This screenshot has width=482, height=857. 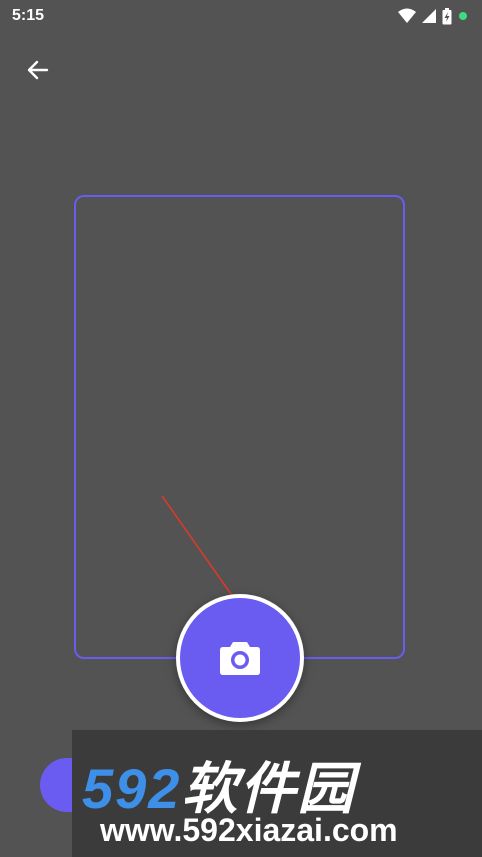 I want to click on signal-icon, so click(x=429, y=16).